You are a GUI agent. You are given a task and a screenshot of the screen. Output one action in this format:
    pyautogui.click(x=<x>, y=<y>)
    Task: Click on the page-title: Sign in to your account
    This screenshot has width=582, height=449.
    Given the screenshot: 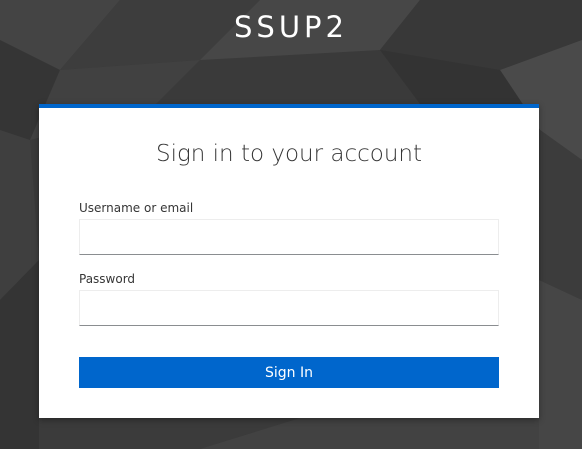 What is the action you would take?
    pyautogui.click(x=289, y=154)
    